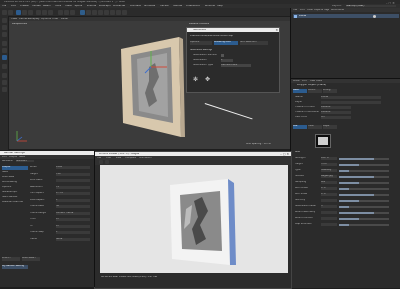  What do you see at coordinates (60, 12) in the screenshot?
I see `render-view-icon` at bounding box center [60, 12].